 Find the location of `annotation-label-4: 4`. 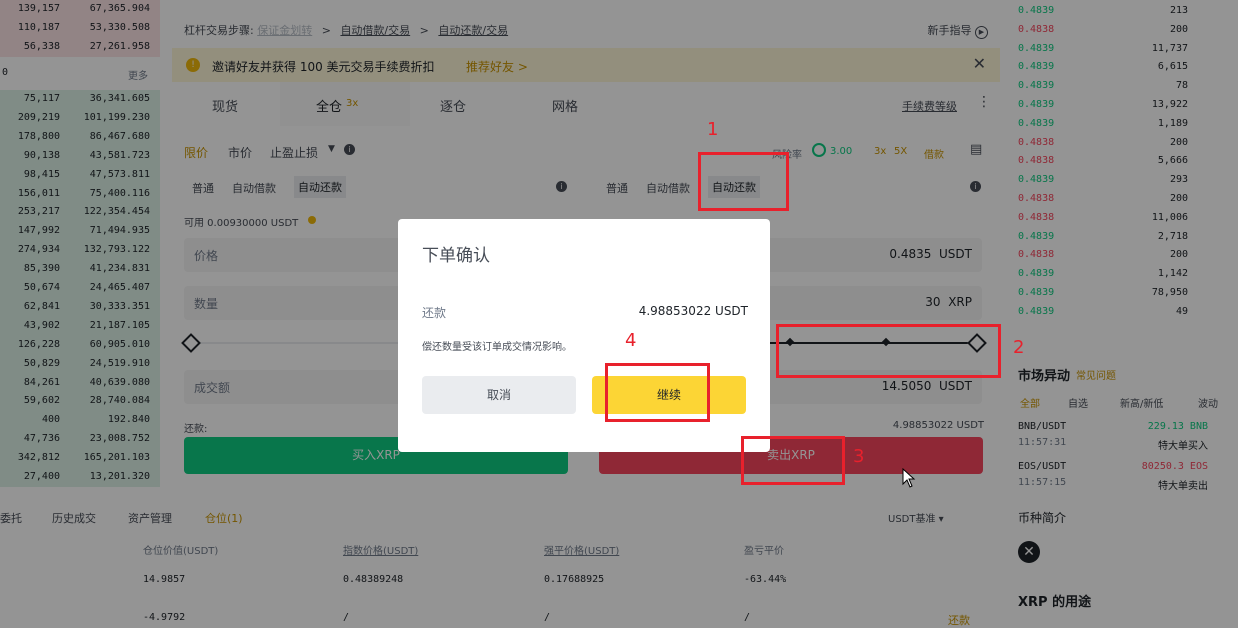

annotation-label-4: 4 is located at coordinates (631, 340).